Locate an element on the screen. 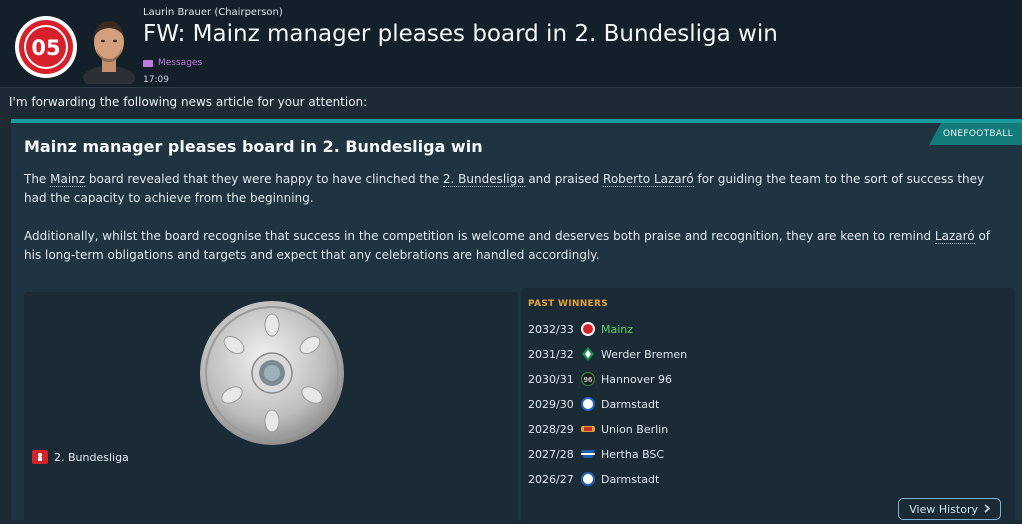 Image resolution: width=1022 pixels, height=524 pixels. message-tag-icon is located at coordinates (148, 63).